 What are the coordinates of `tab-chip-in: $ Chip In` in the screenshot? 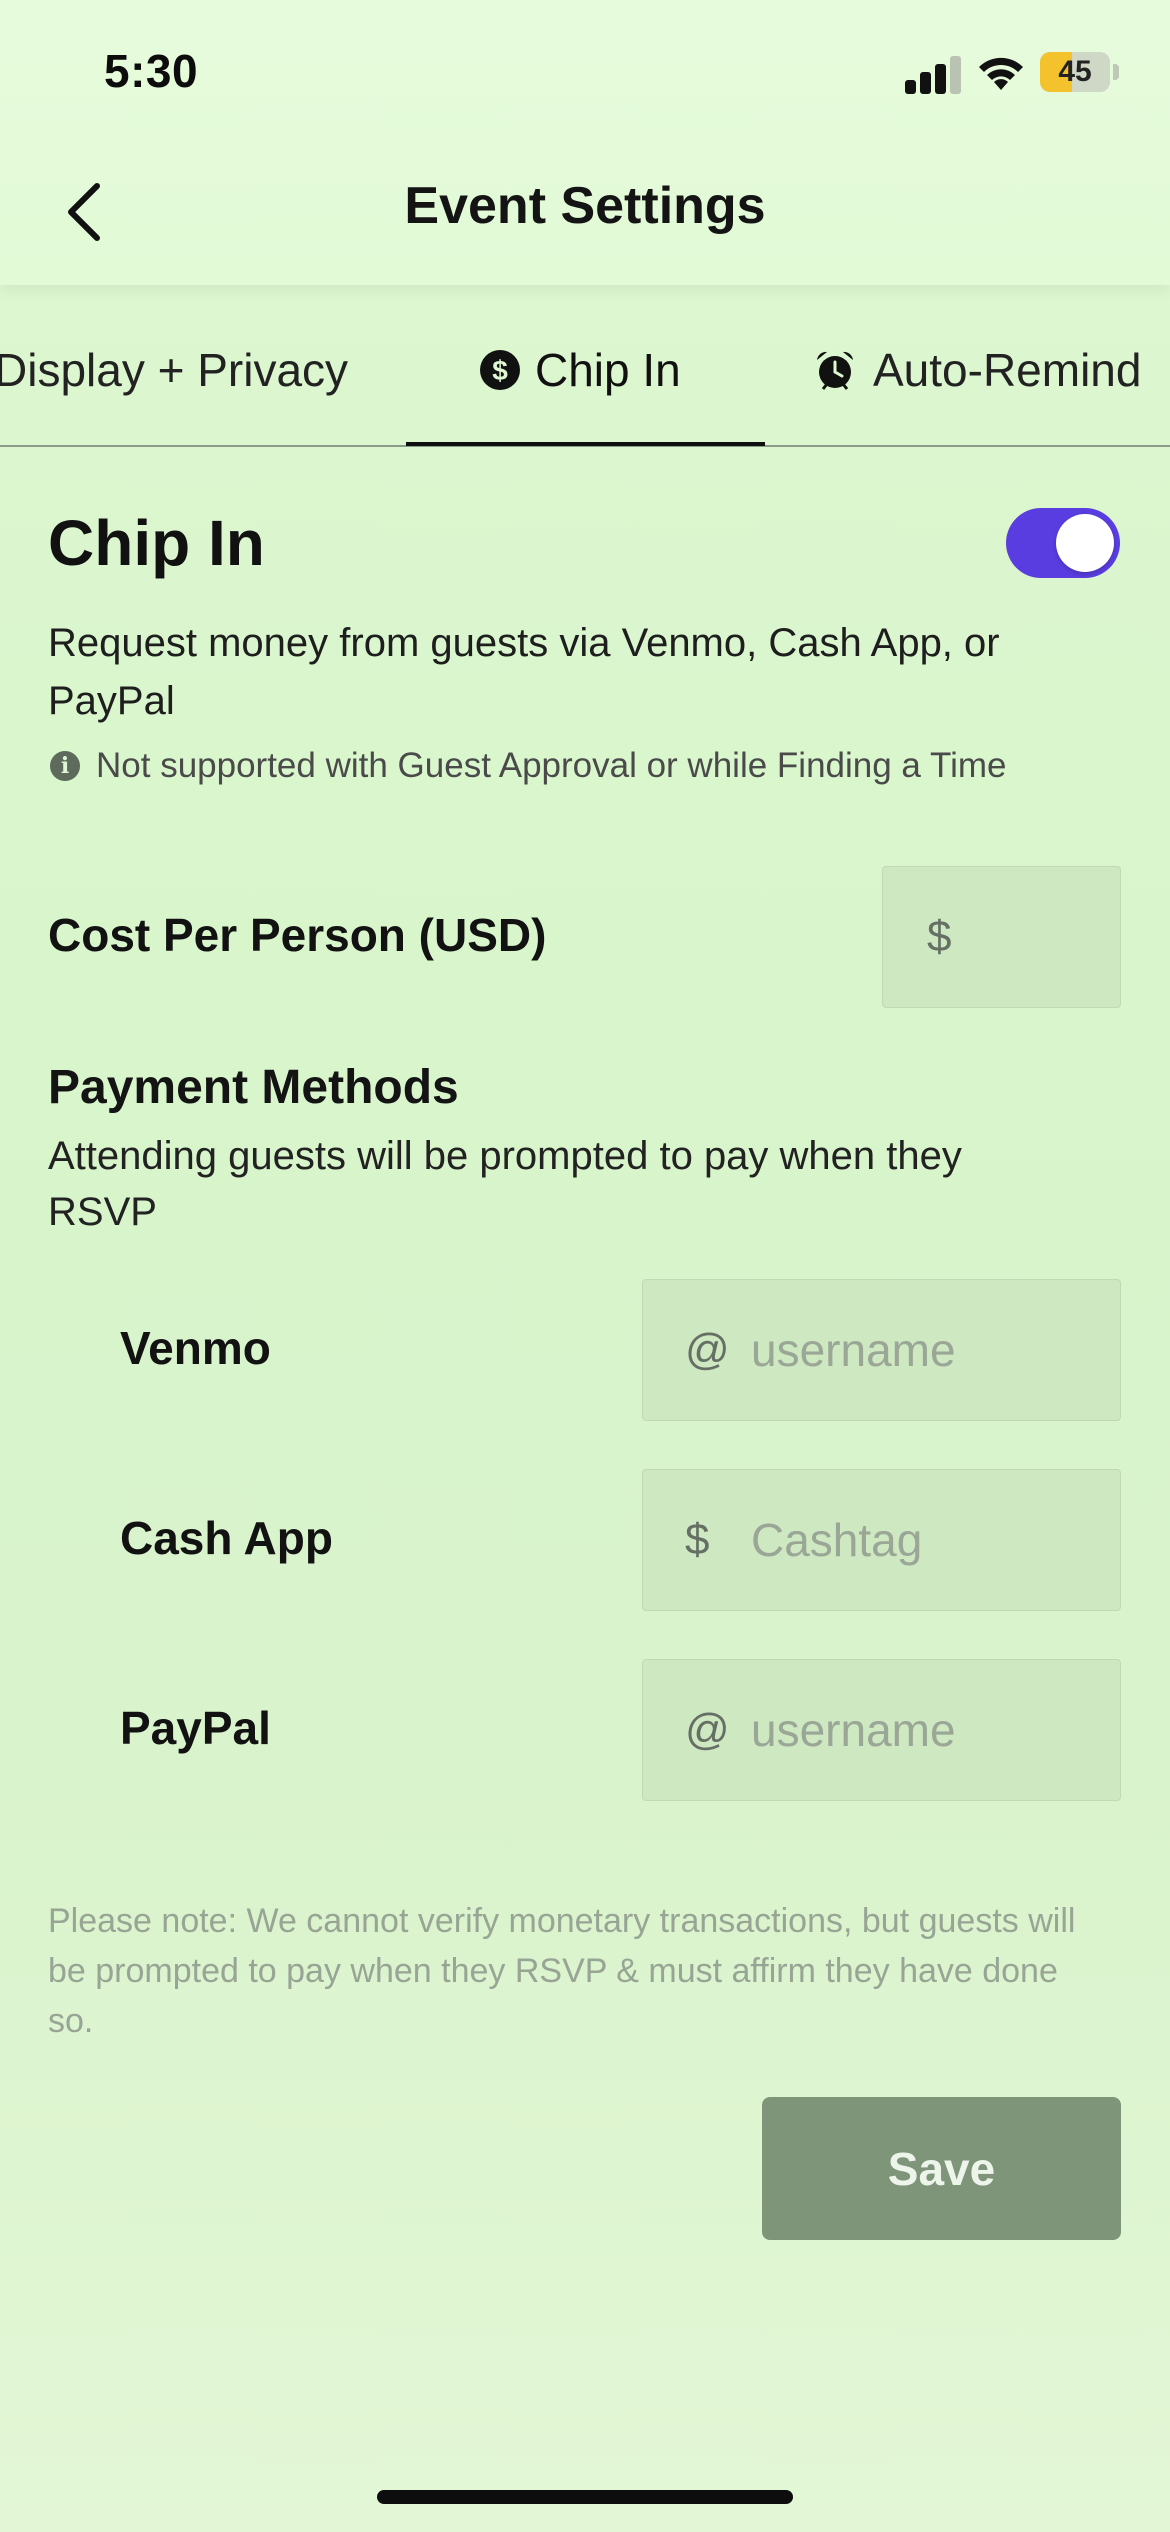 It's located at (580, 370).